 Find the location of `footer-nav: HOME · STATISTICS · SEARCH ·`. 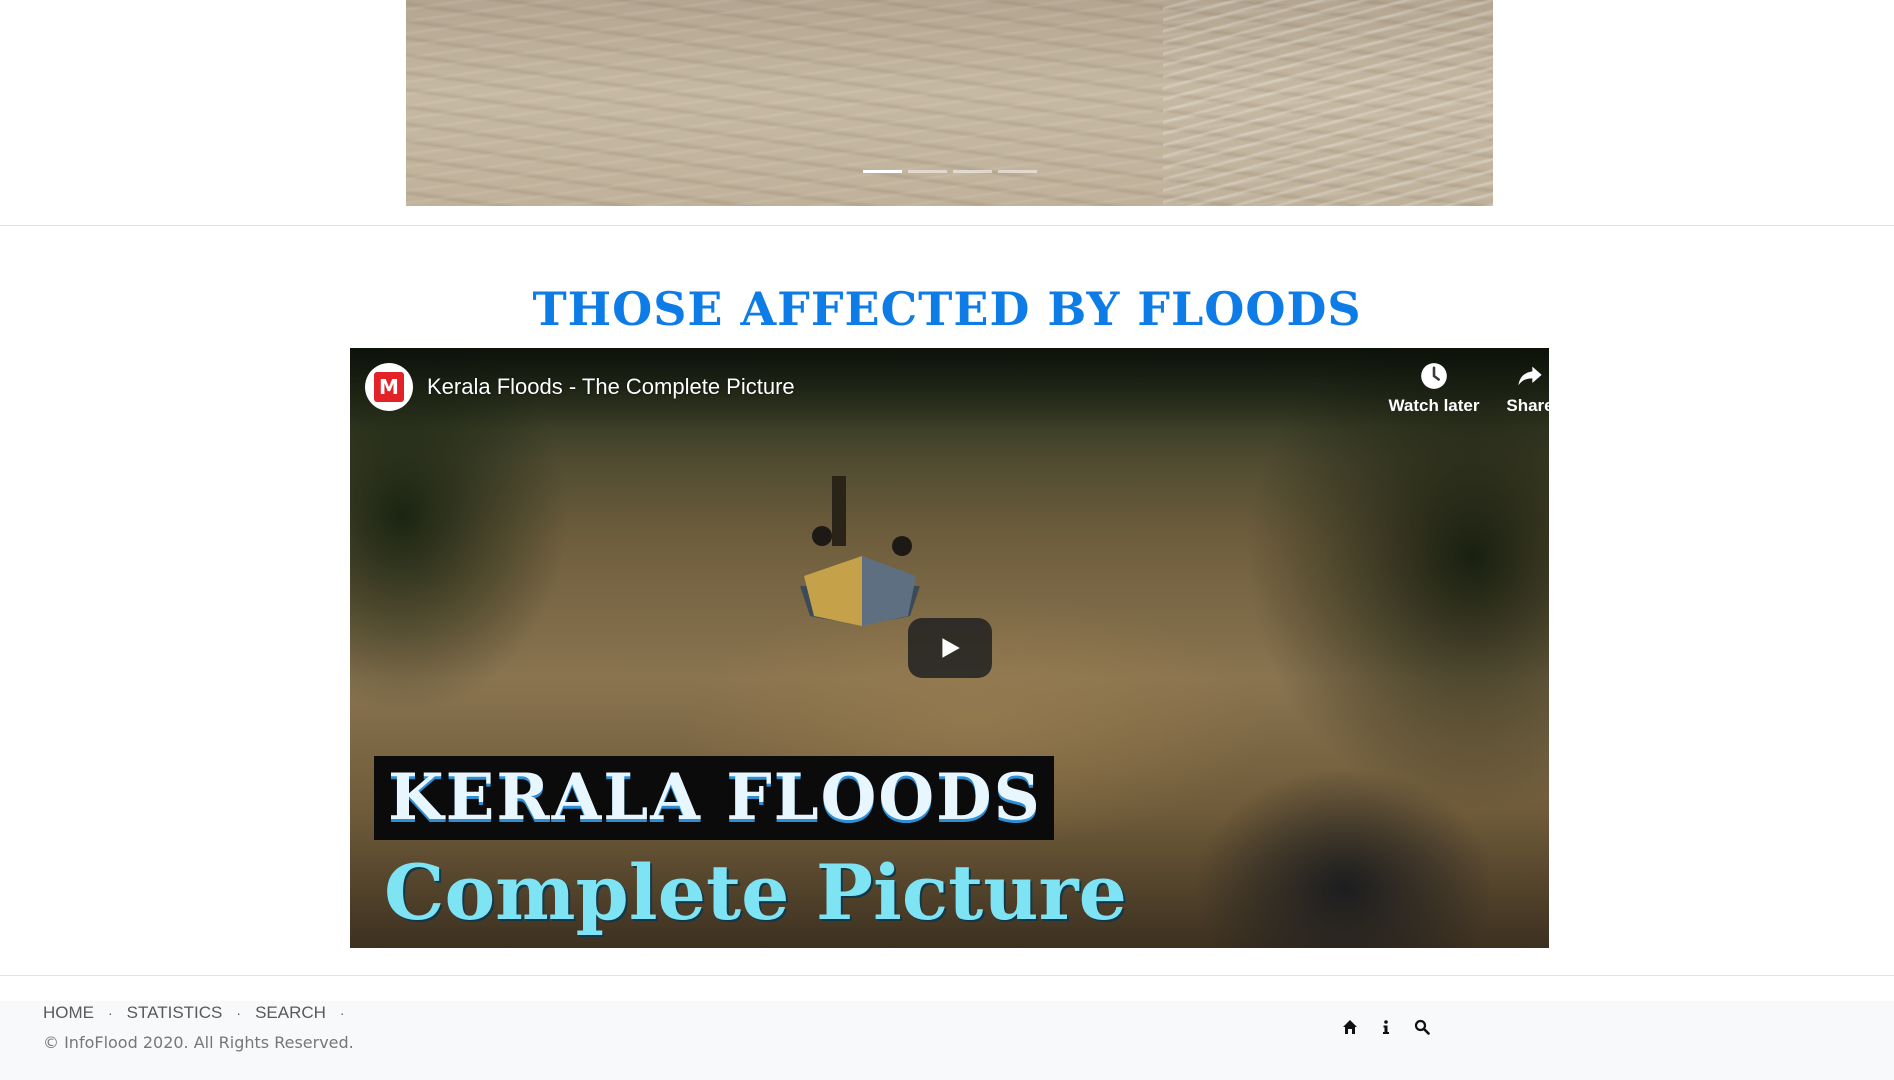

footer-nav: HOME · STATISTICS · SEARCH · is located at coordinates (201, 1013).